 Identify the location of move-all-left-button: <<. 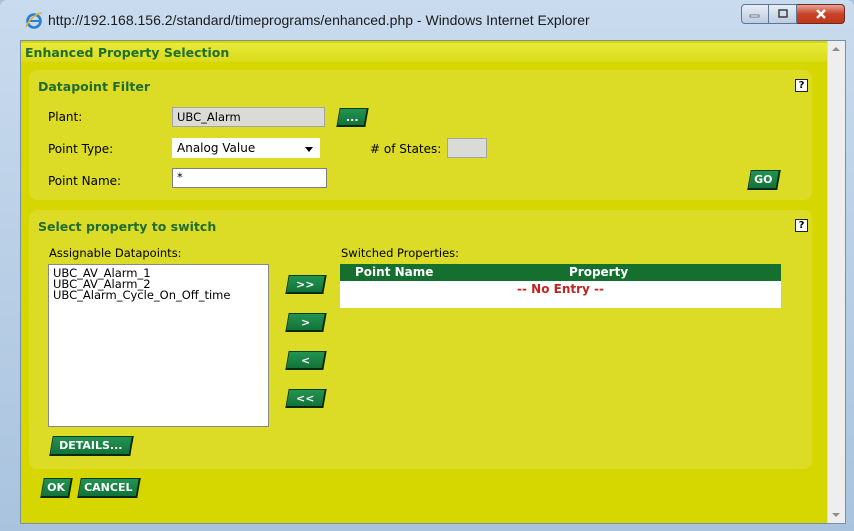
(306, 398).